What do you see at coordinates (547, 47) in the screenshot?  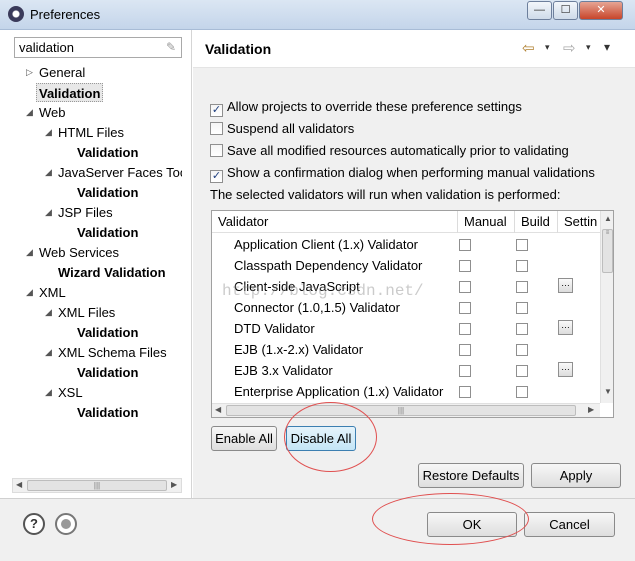 I see `back-dropdown-icon: ▾` at bounding box center [547, 47].